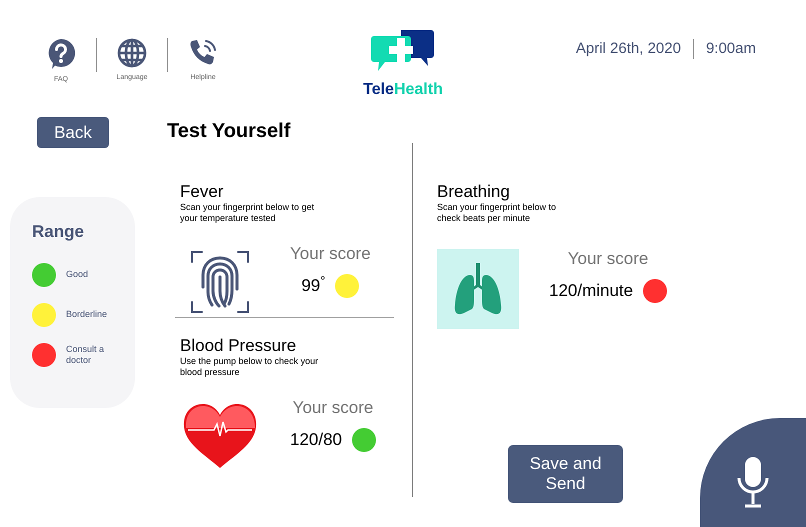 Image resolution: width=806 pixels, height=527 pixels. I want to click on page-title: Test Yourself, so click(229, 131).